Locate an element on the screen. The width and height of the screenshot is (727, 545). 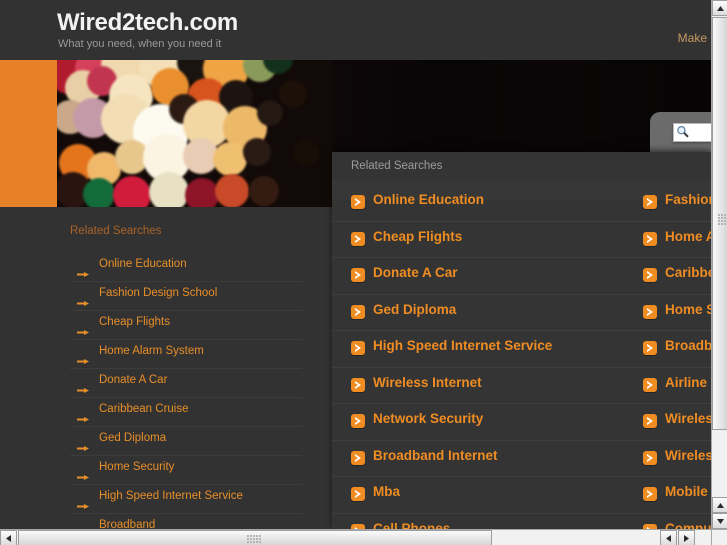
scroll-up-button is located at coordinates (719, 8).